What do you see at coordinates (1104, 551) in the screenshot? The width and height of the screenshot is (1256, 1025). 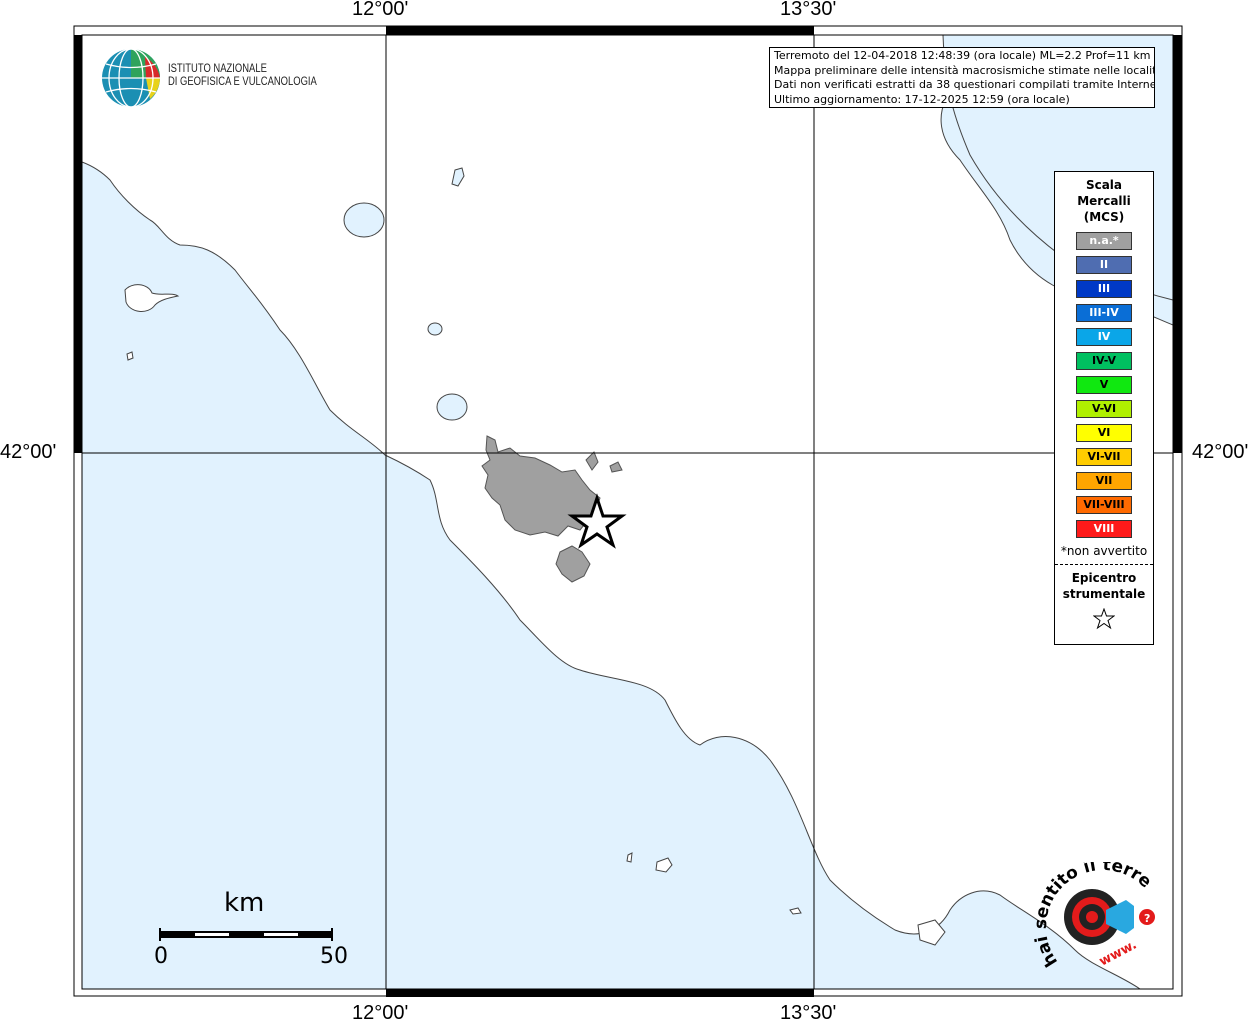 I see `legend-note: *non avvertito` at bounding box center [1104, 551].